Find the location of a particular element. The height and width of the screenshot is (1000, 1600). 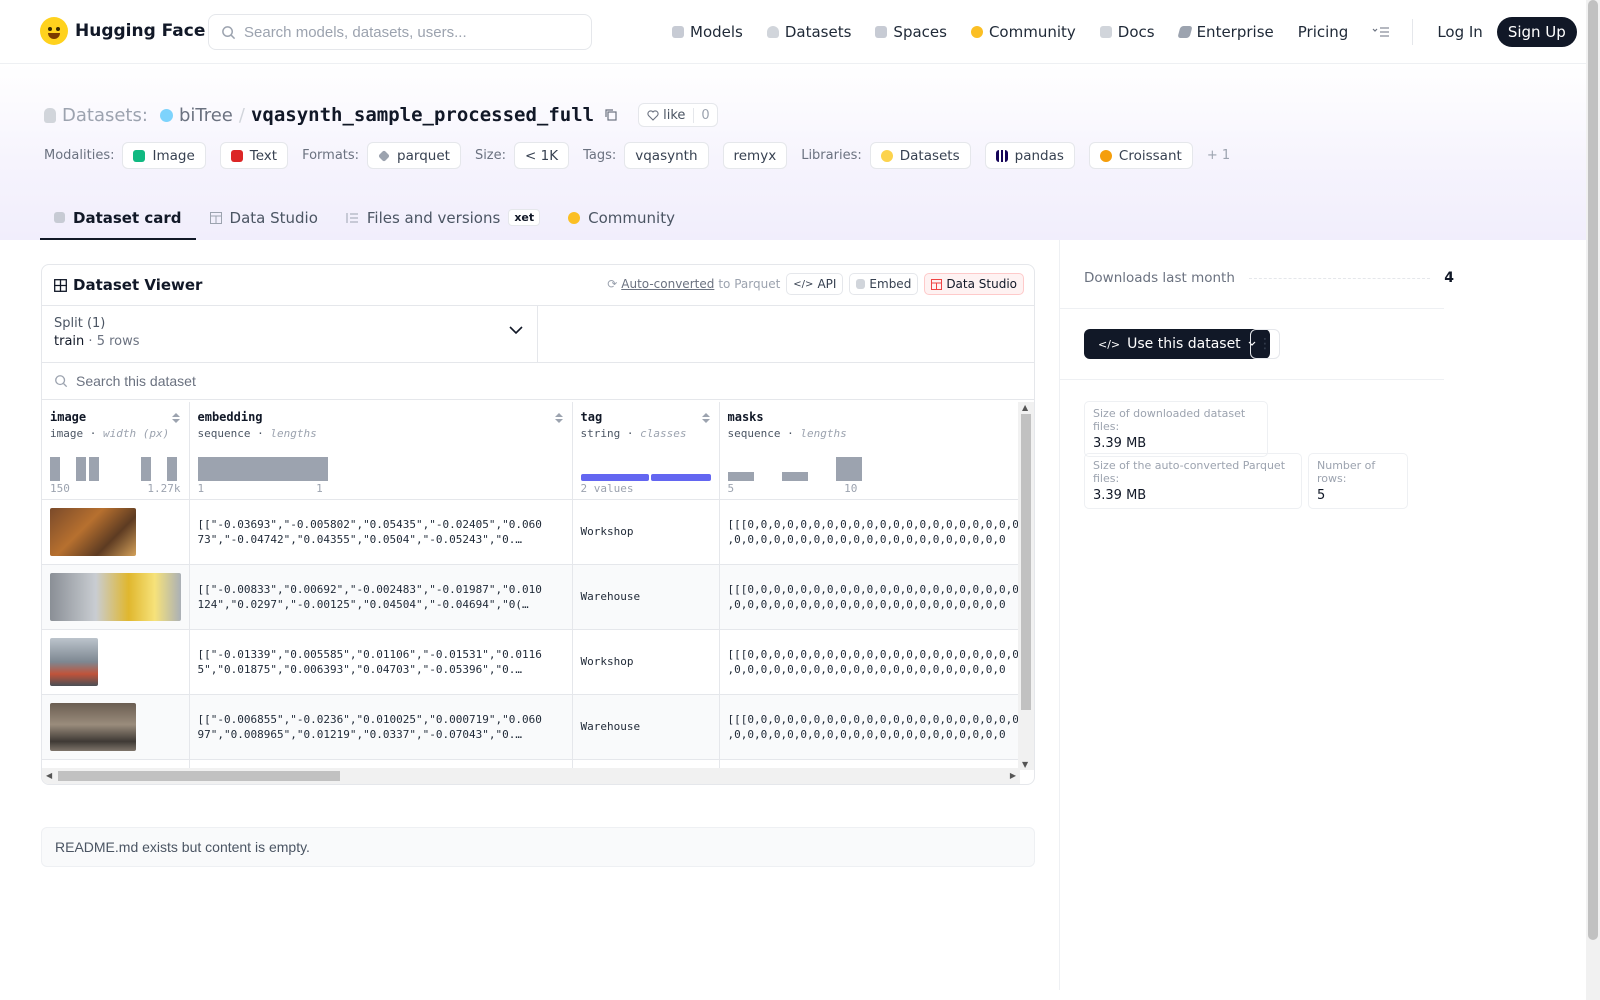

global-search is located at coordinates (400, 32).